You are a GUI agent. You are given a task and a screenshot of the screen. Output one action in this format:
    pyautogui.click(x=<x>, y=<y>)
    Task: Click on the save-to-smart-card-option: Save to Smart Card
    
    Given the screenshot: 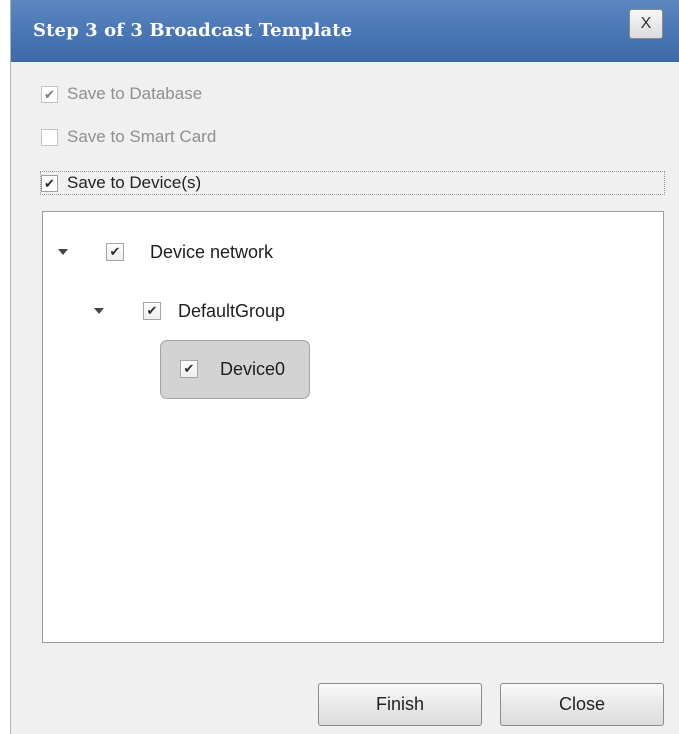 What is the action you would take?
    pyautogui.click(x=128, y=137)
    